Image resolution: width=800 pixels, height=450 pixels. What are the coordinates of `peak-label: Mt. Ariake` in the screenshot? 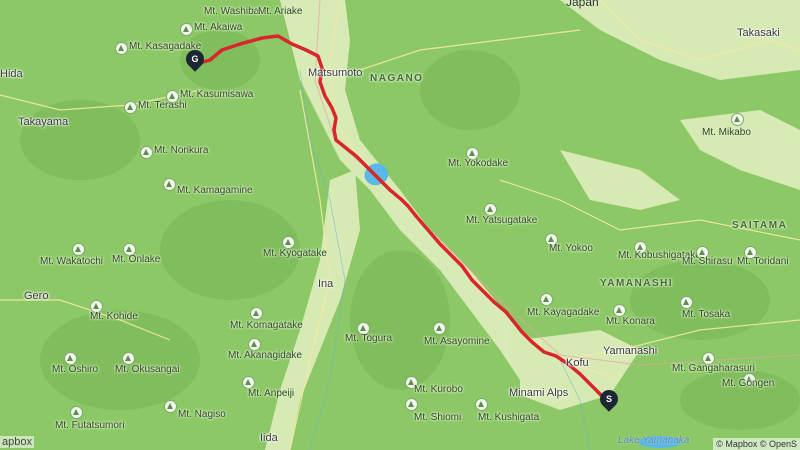 It's located at (280, 11).